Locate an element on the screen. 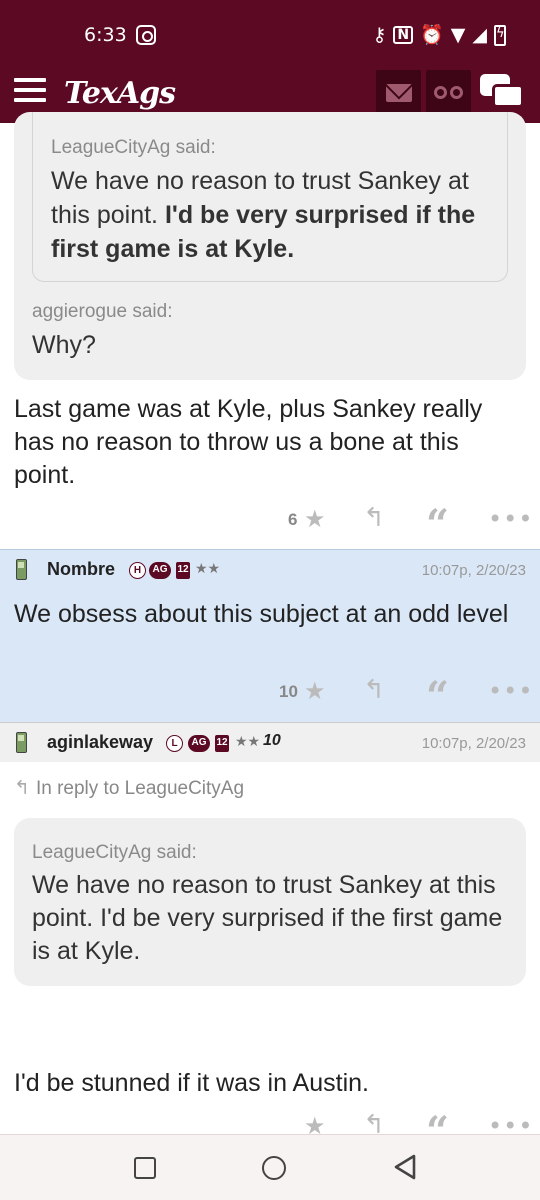 The width and height of the screenshot is (540, 1200). binoculars-button is located at coordinates (448, 92).